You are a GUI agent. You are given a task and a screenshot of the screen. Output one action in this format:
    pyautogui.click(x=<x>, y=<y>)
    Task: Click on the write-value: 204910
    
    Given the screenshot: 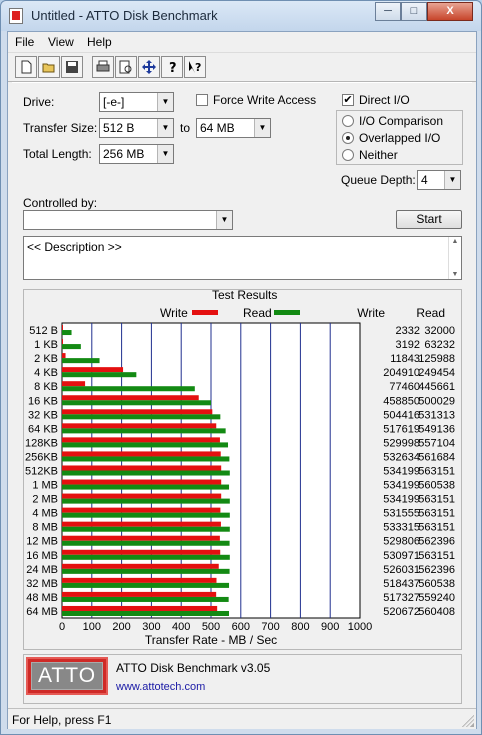 What is the action you would take?
    pyautogui.click(x=401, y=373)
    